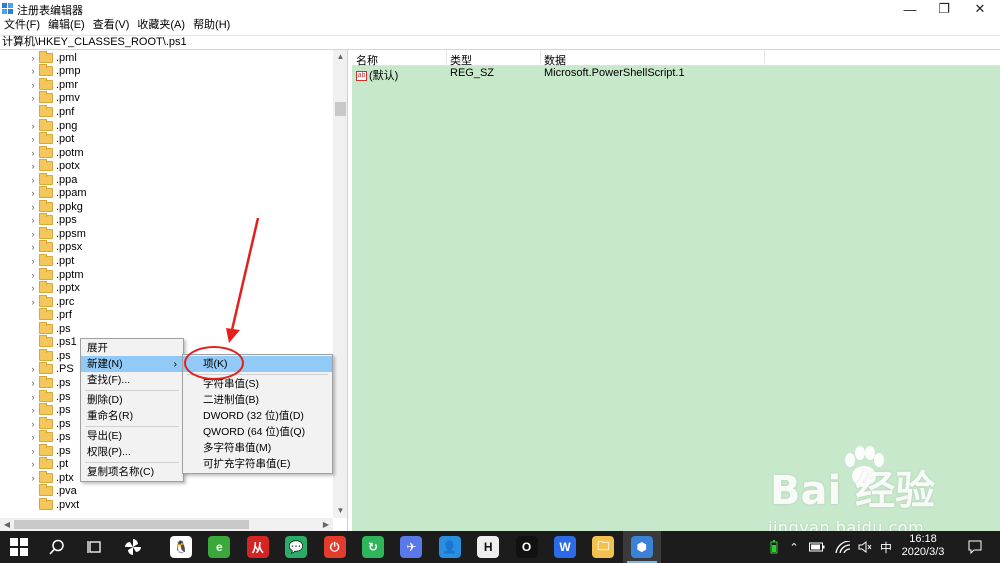  Describe the element at coordinates (603, 547) in the screenshot. I see `taskbar-app-explorer: 🗀` at that location.